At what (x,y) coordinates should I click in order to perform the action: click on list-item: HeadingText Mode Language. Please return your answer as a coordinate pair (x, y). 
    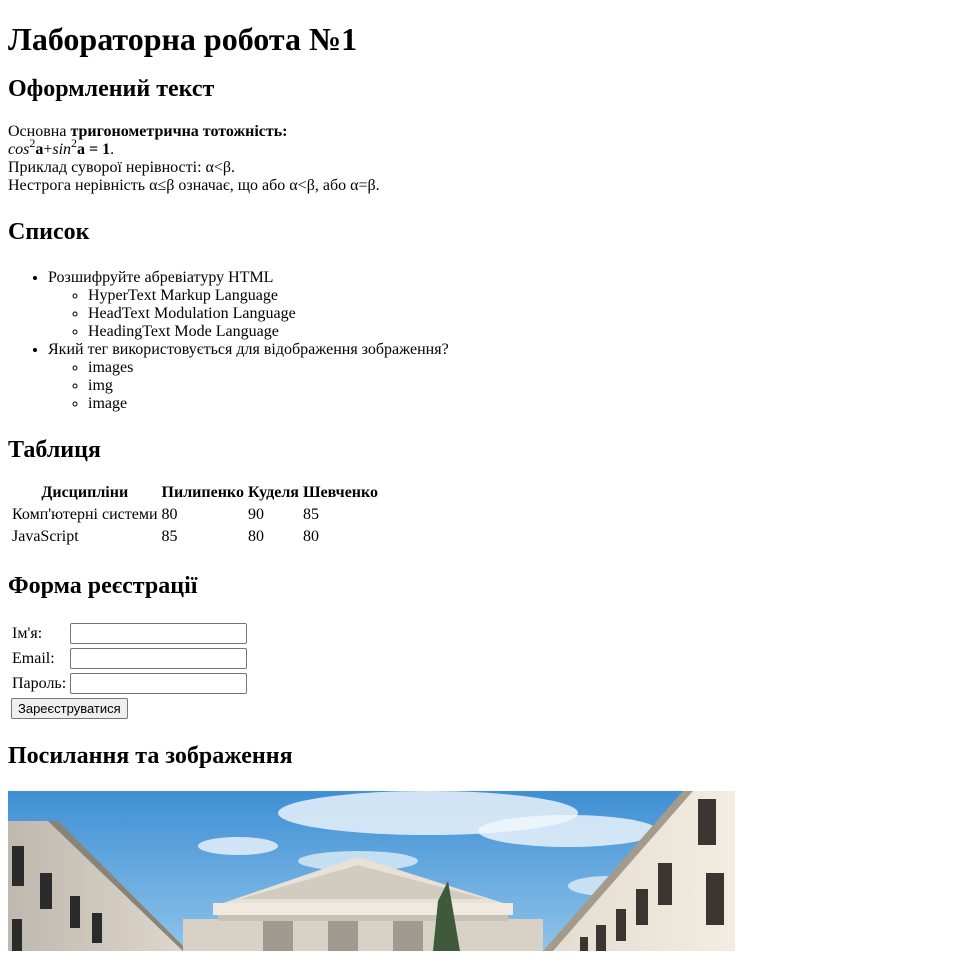
    Looking at the image, I should click on (525, 332).